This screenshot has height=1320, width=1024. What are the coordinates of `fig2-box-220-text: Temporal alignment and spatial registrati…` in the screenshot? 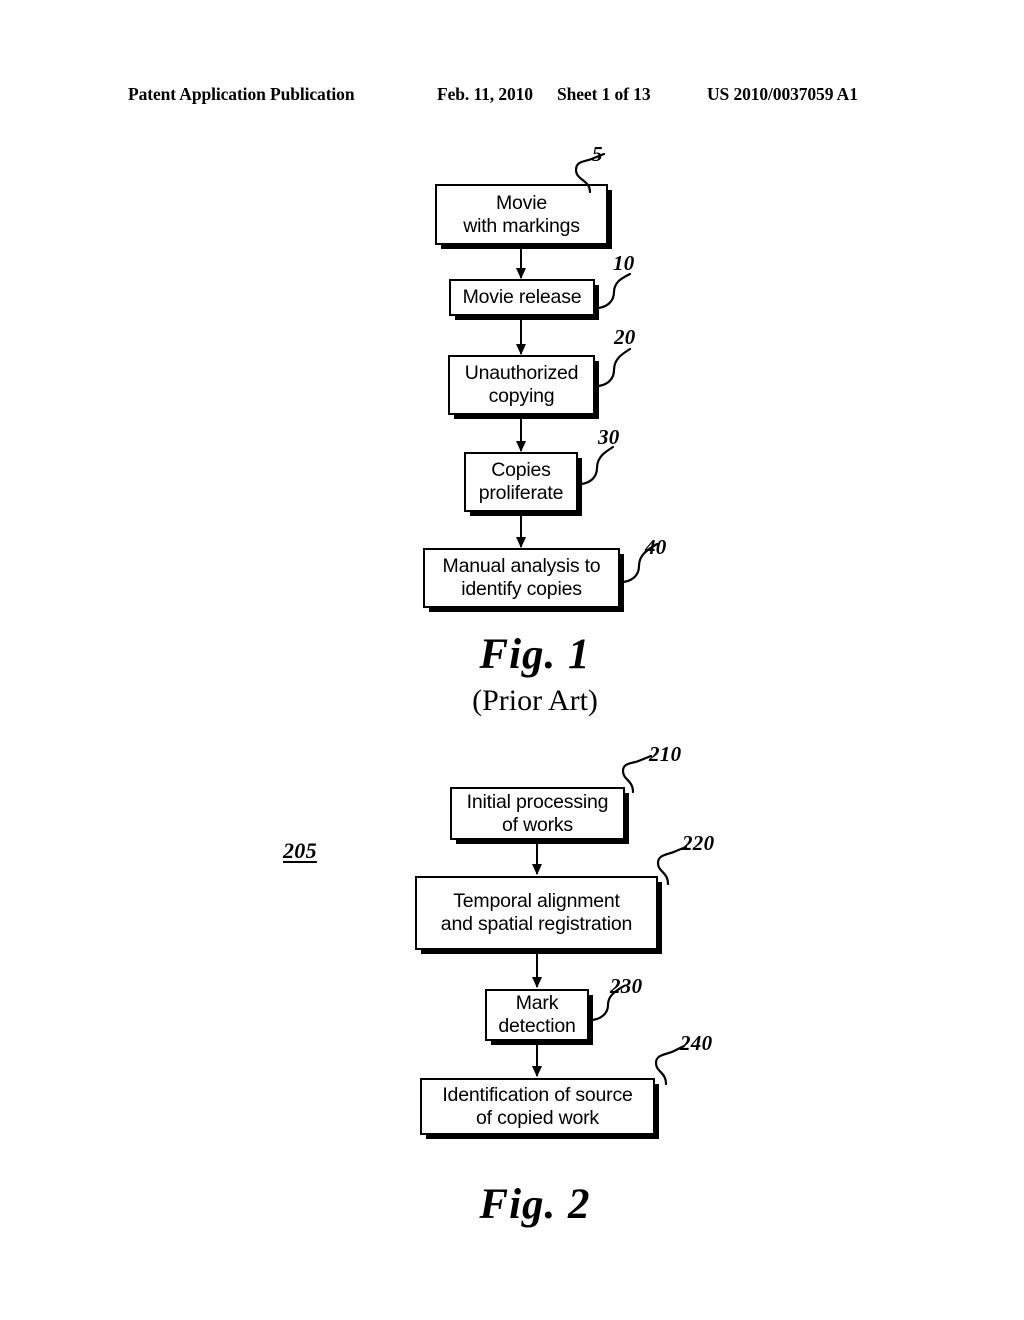 It's located at (536, 912).